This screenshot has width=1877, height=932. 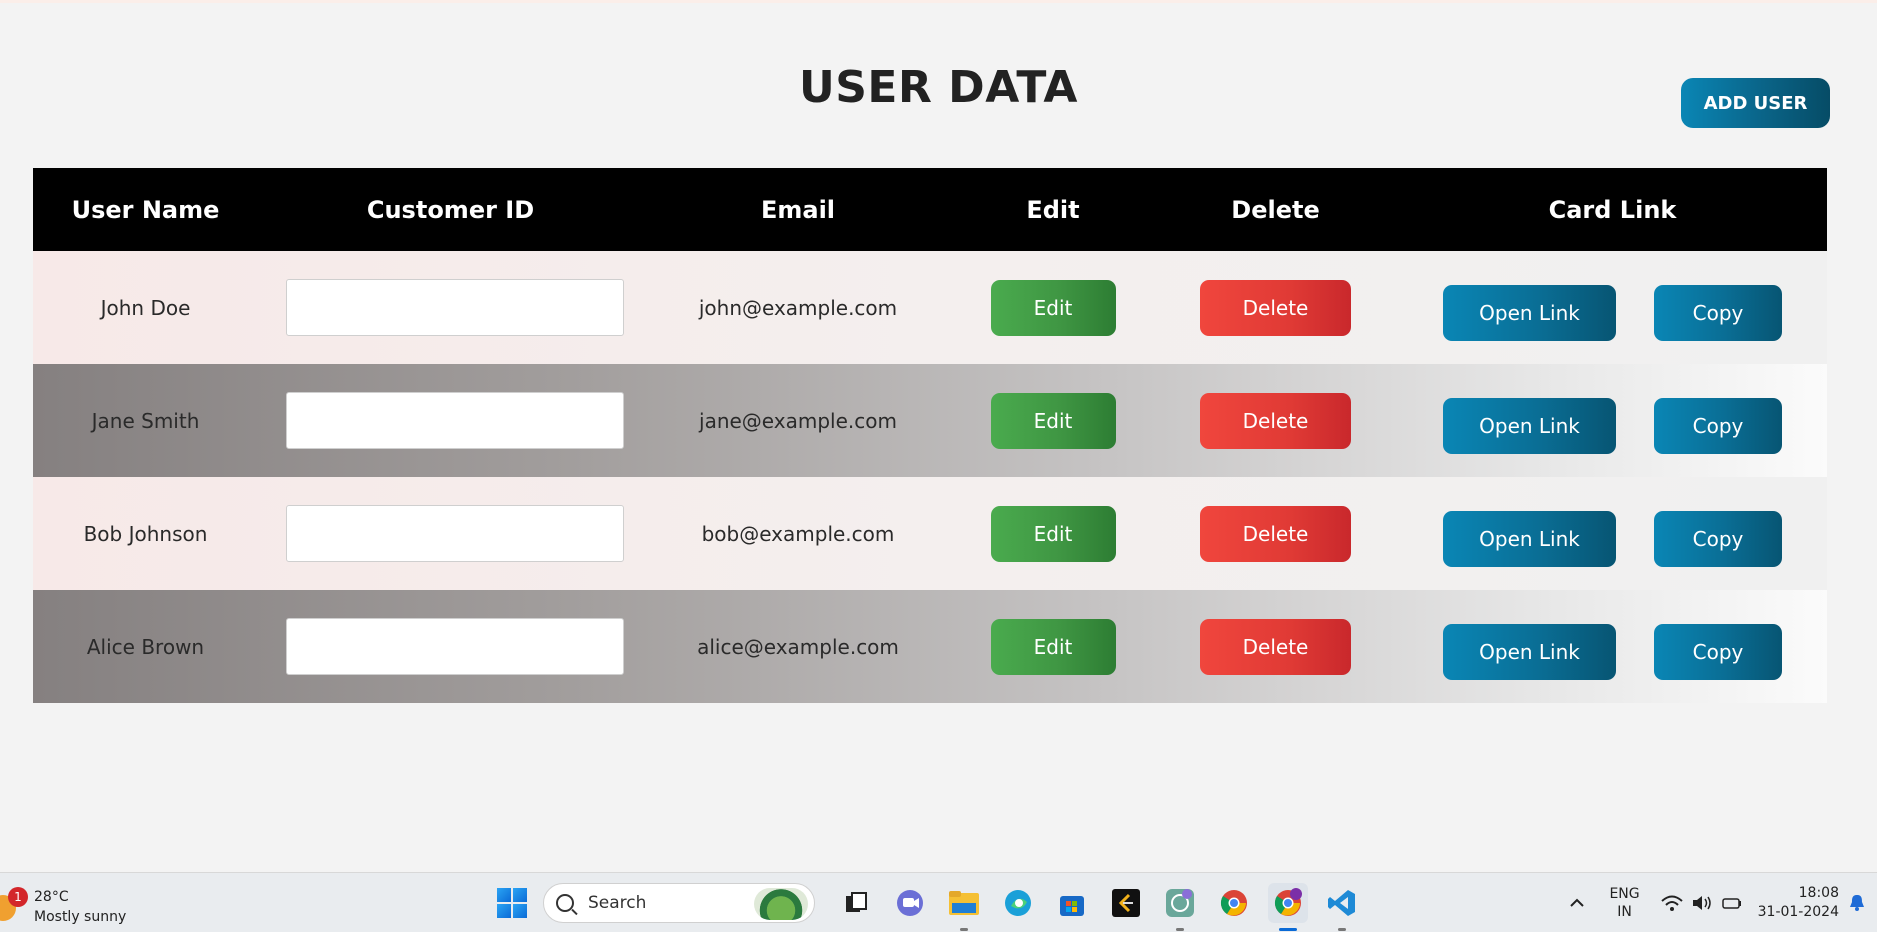 What do you see at coordinates (1798, 903) in the screenshot?
I see `clock: 18:08 31-01-2024` at bounding box center [1798, 903].